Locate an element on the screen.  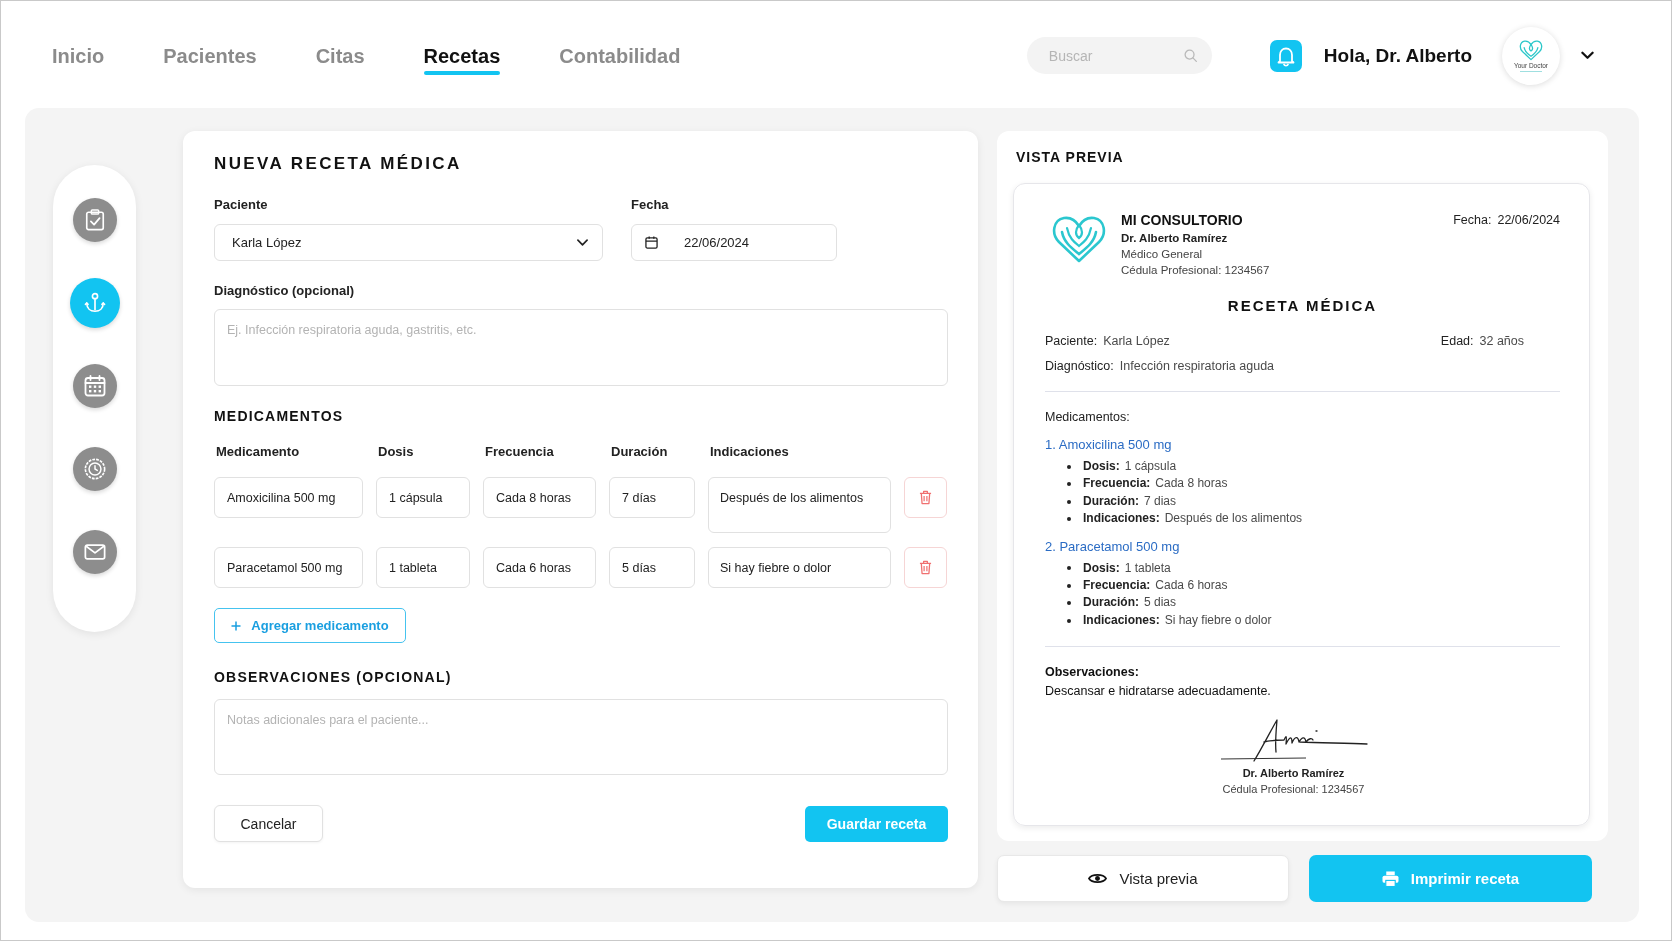
search-icon is located at coordinates (1190, 55).